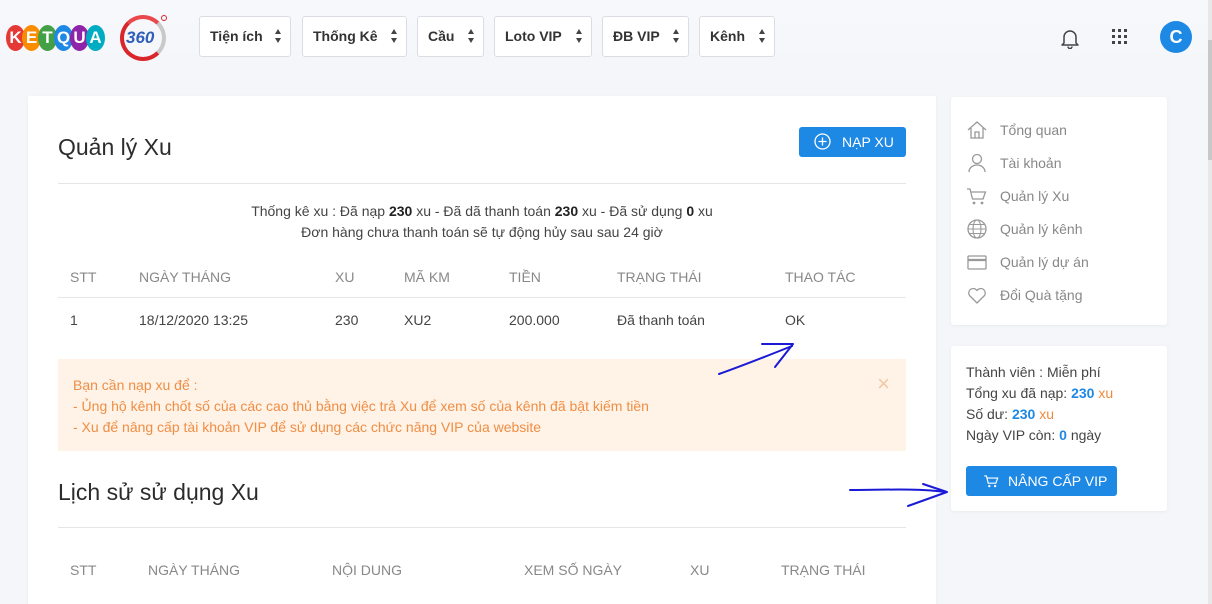  Describe the element at coordinates (1120, 37) in the screenshot. I see `apps-grid-icon` at that location.